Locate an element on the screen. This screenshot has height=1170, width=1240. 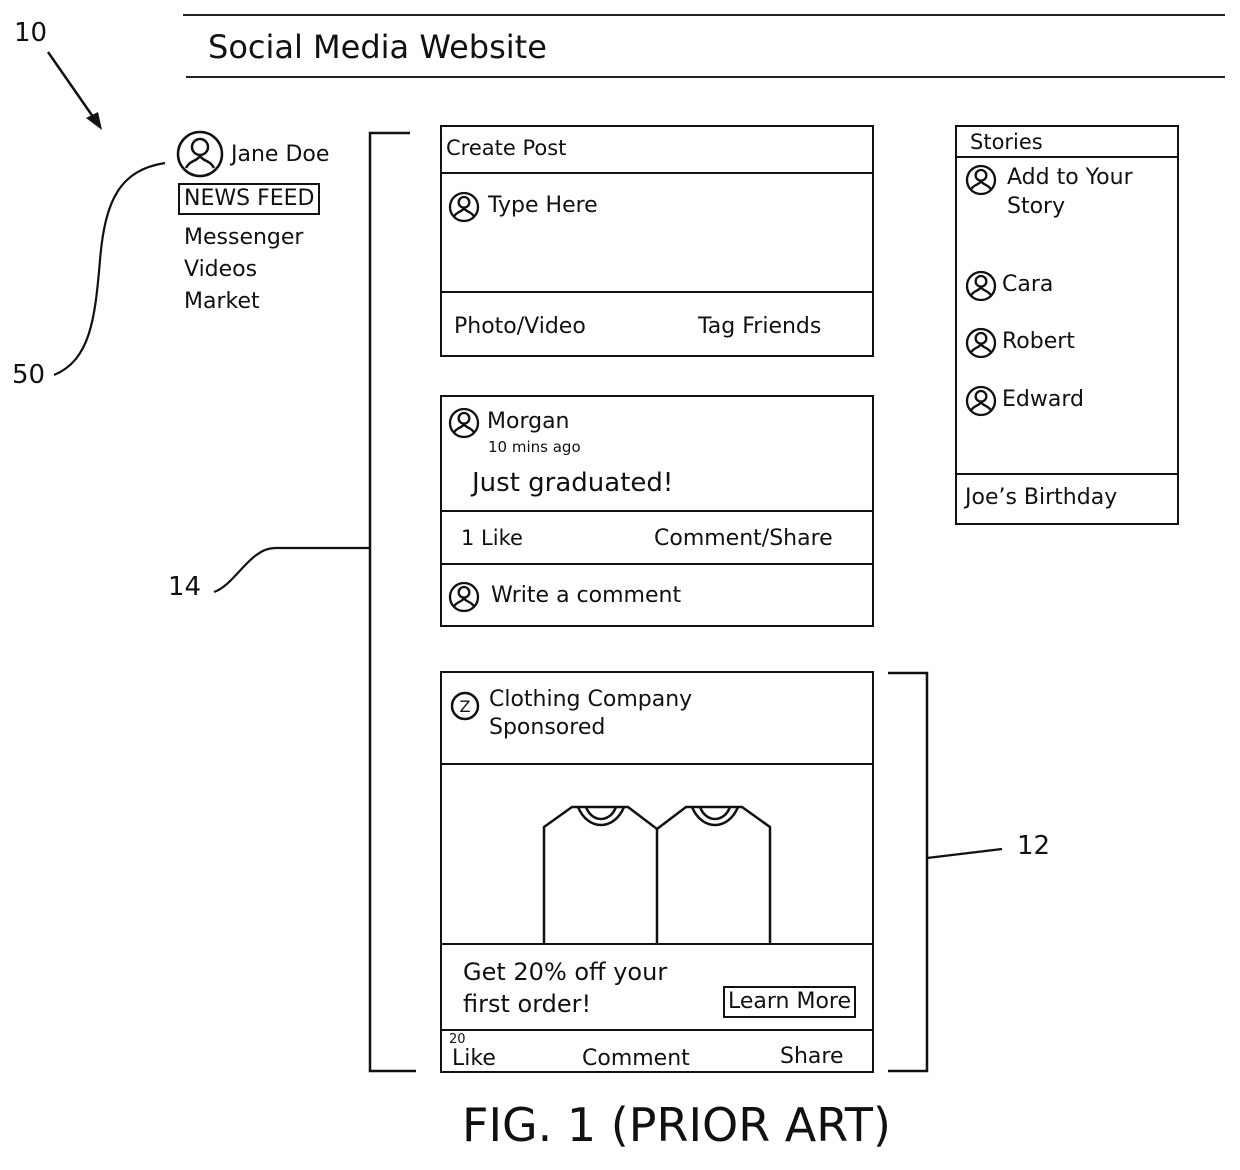
story-name: Edward is located at coordinates (1043, 399).